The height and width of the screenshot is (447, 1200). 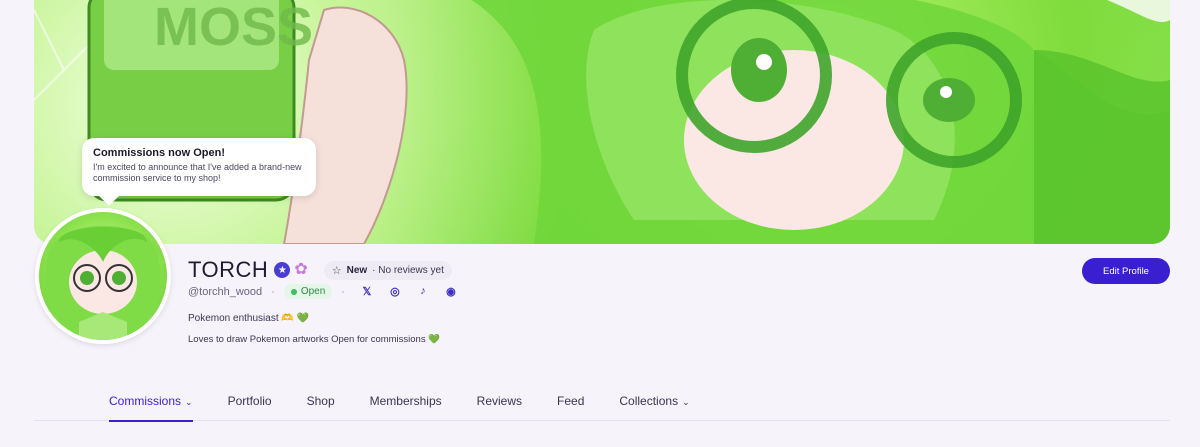 I want to click on tab-shop: Shop, so click(x=321, y=401).